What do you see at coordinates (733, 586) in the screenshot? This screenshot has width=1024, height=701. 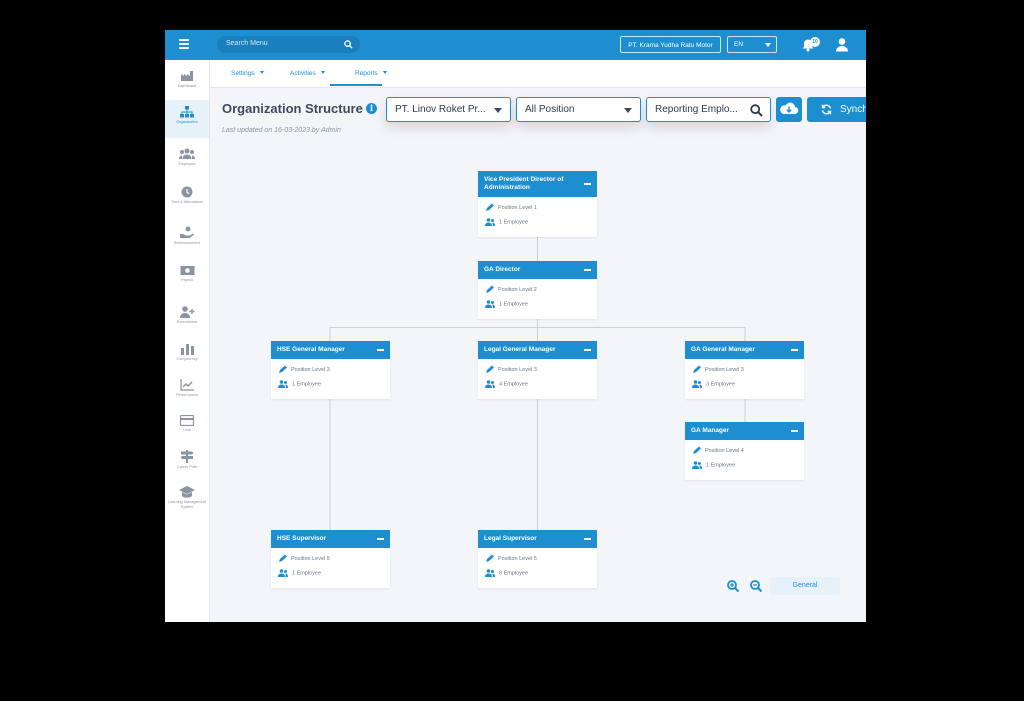 I see `zoom-in-icon` at bounding box center [733, 586].